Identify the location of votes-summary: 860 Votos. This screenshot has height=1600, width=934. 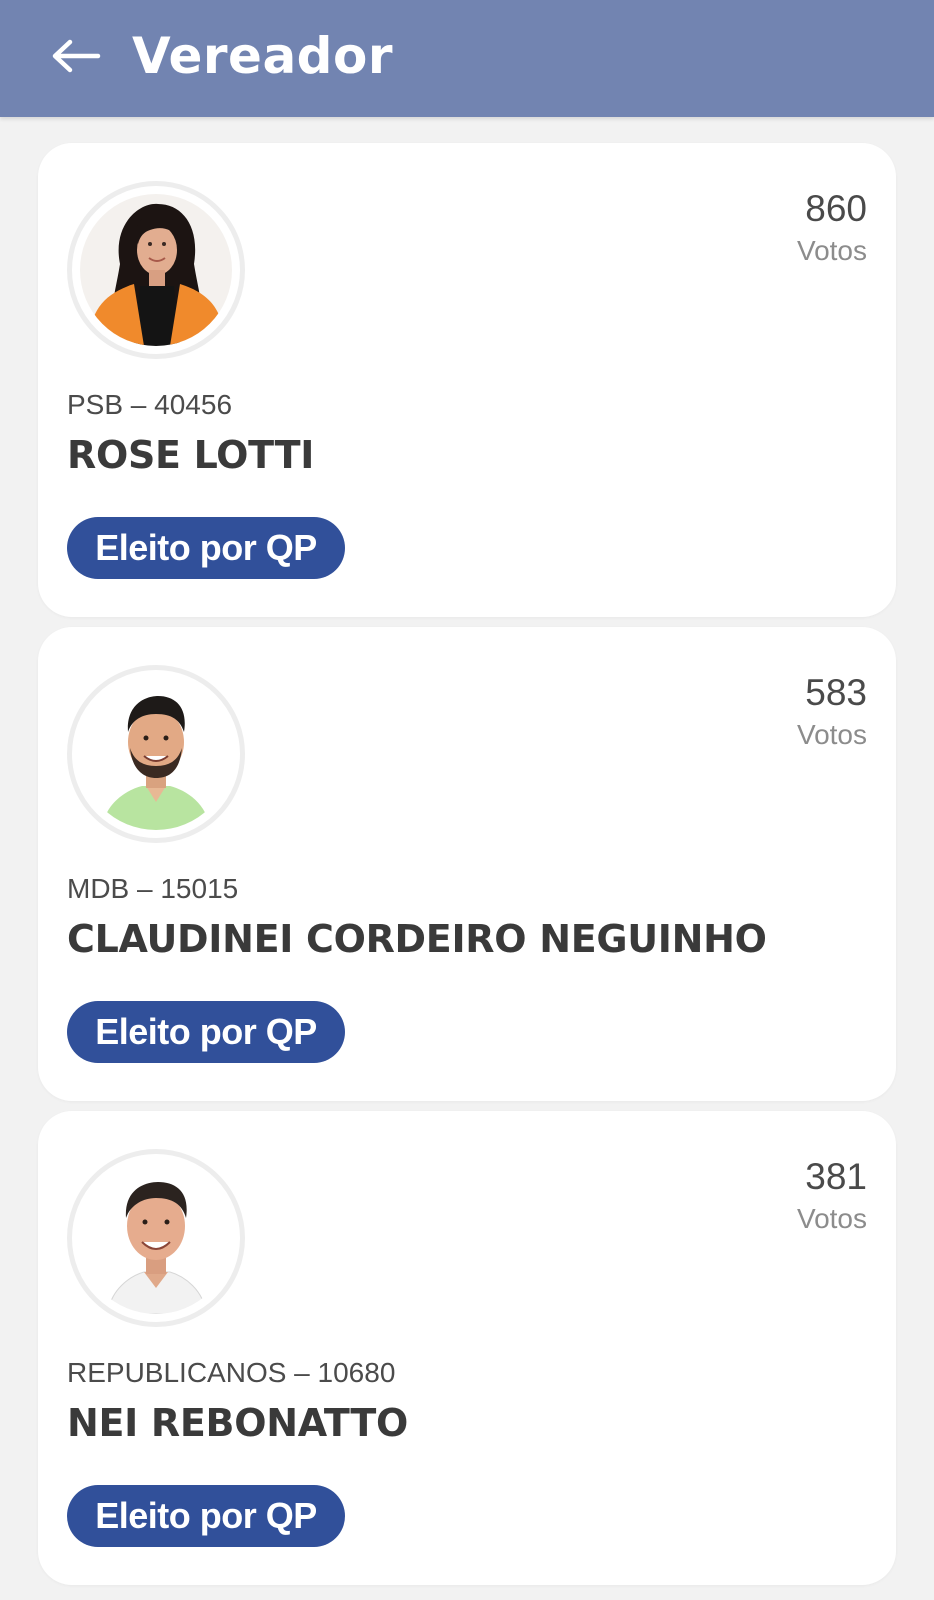
(832, 229).